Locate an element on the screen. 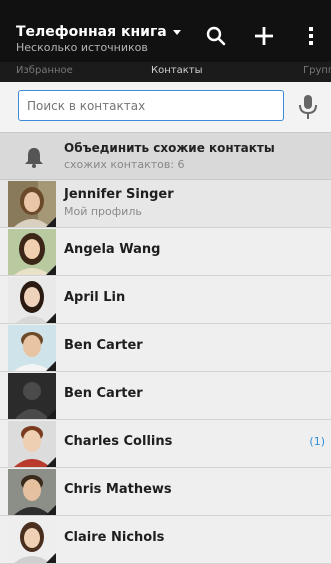 This screenshot has width=331, height=564. add-contact-button is located at coordinates (264, 36).